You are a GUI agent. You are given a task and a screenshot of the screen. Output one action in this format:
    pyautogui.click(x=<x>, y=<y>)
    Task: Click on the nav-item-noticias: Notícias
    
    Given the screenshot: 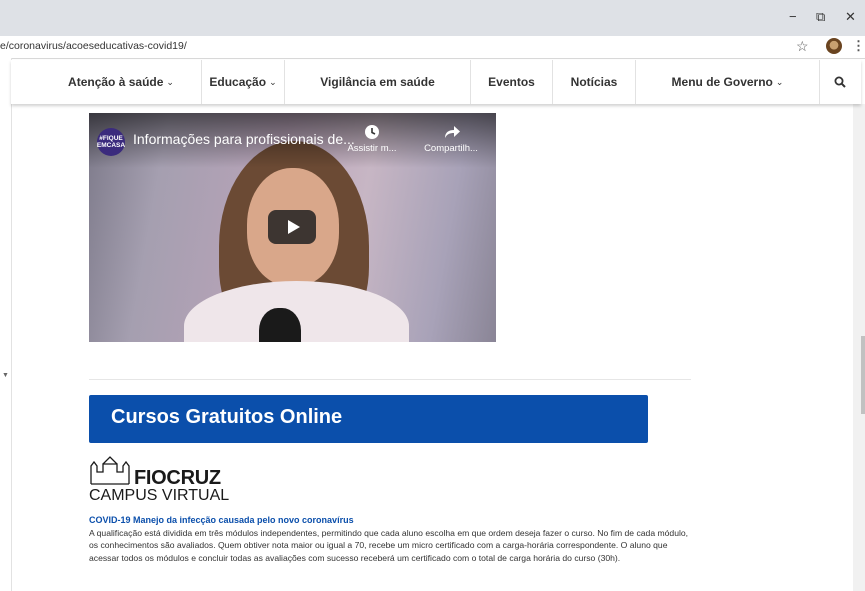 What is the action you would take?
    pyautogui.click(x=594, y=82)
    